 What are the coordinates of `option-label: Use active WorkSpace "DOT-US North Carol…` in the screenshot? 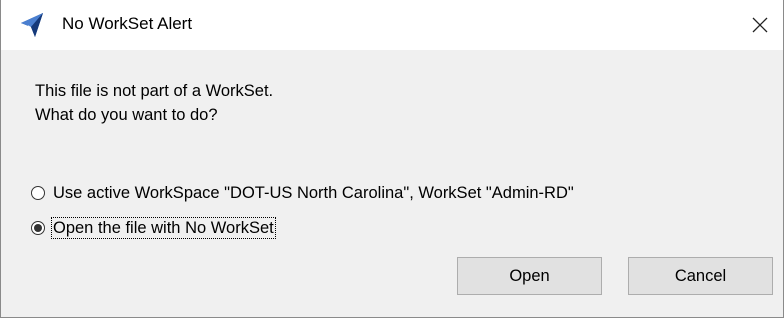 It's located at (313, 193).